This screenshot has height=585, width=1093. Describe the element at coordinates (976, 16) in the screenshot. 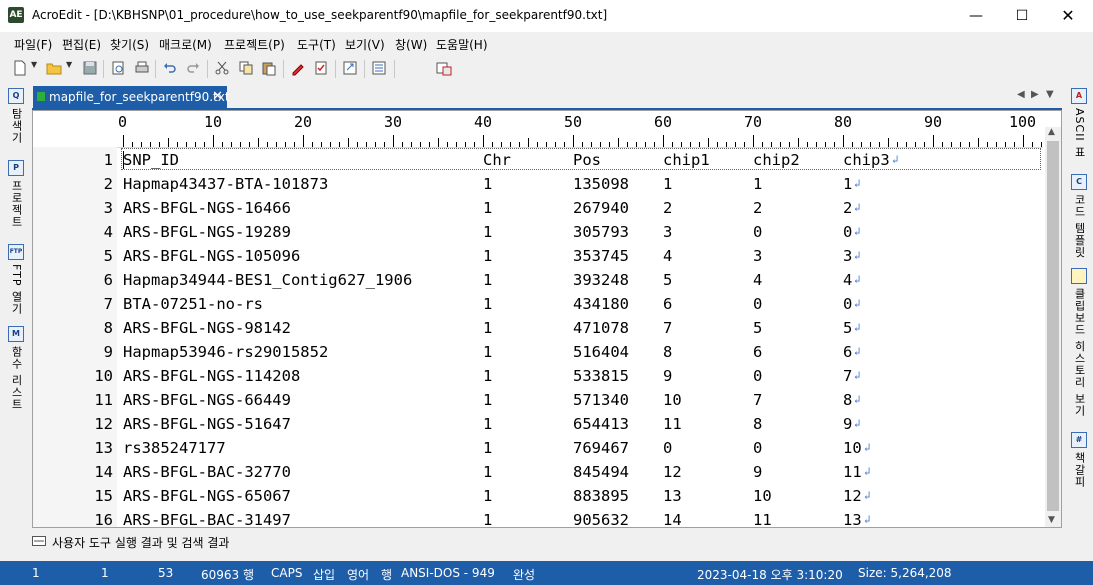

I see `minimize-button: —` at that location.